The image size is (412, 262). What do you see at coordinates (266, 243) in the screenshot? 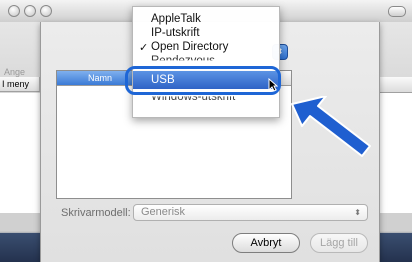
I see `cancel-button: Avbryt` at bounding box center [266, 243].